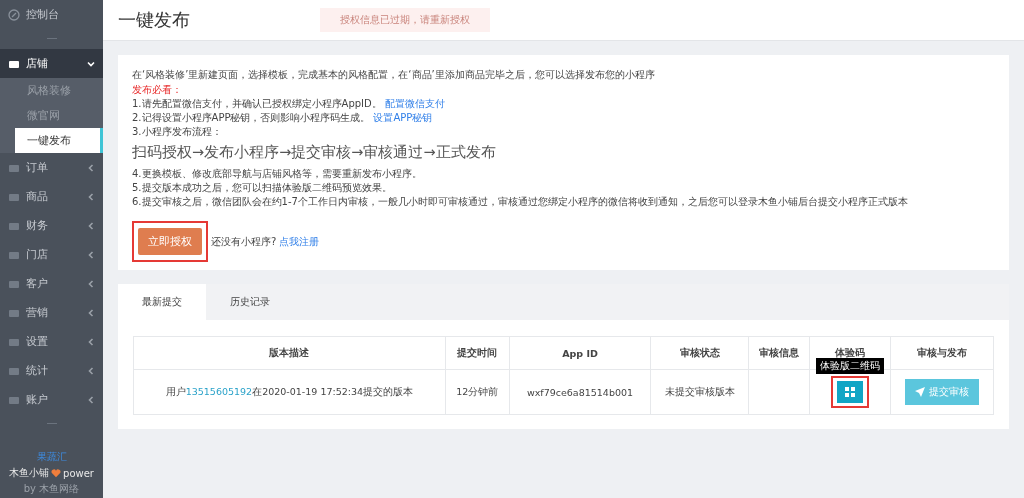  I want to click on table-cell: 12分钟前, so click(477, 392).